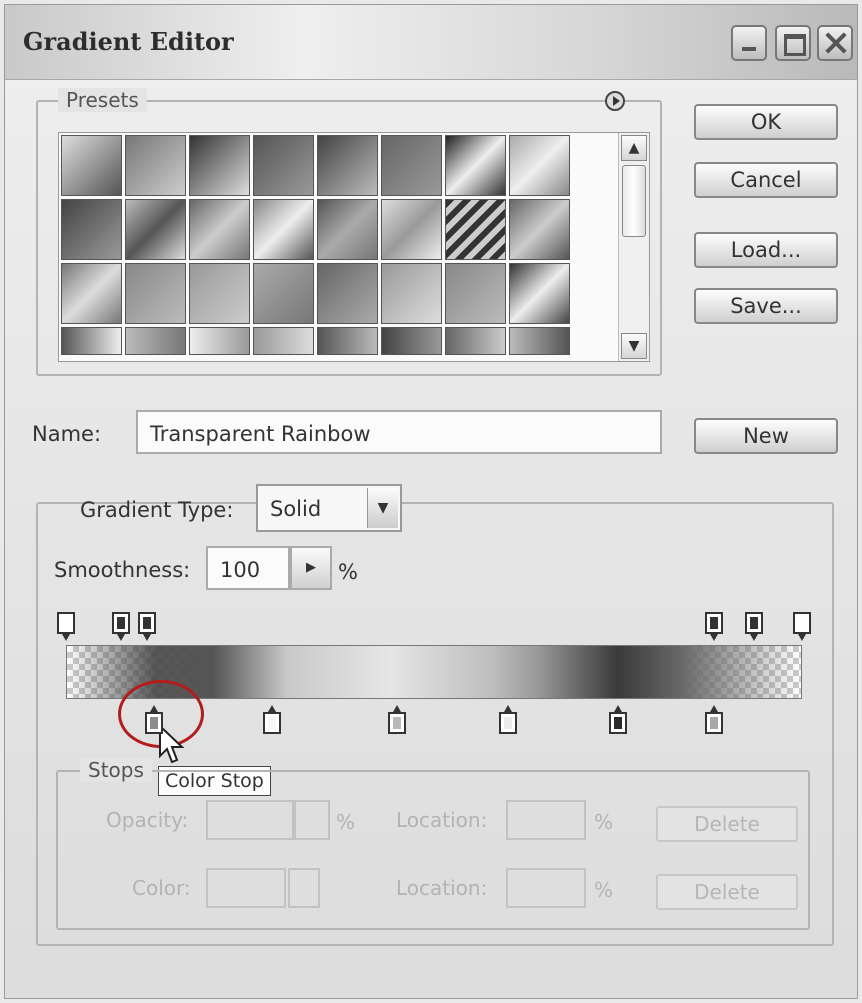 This screenshot has width=862, height=1003. What do you see at coordinates (546, 888) in the screenshot?
I see `color-location-input` at bounding box center [546, 888].